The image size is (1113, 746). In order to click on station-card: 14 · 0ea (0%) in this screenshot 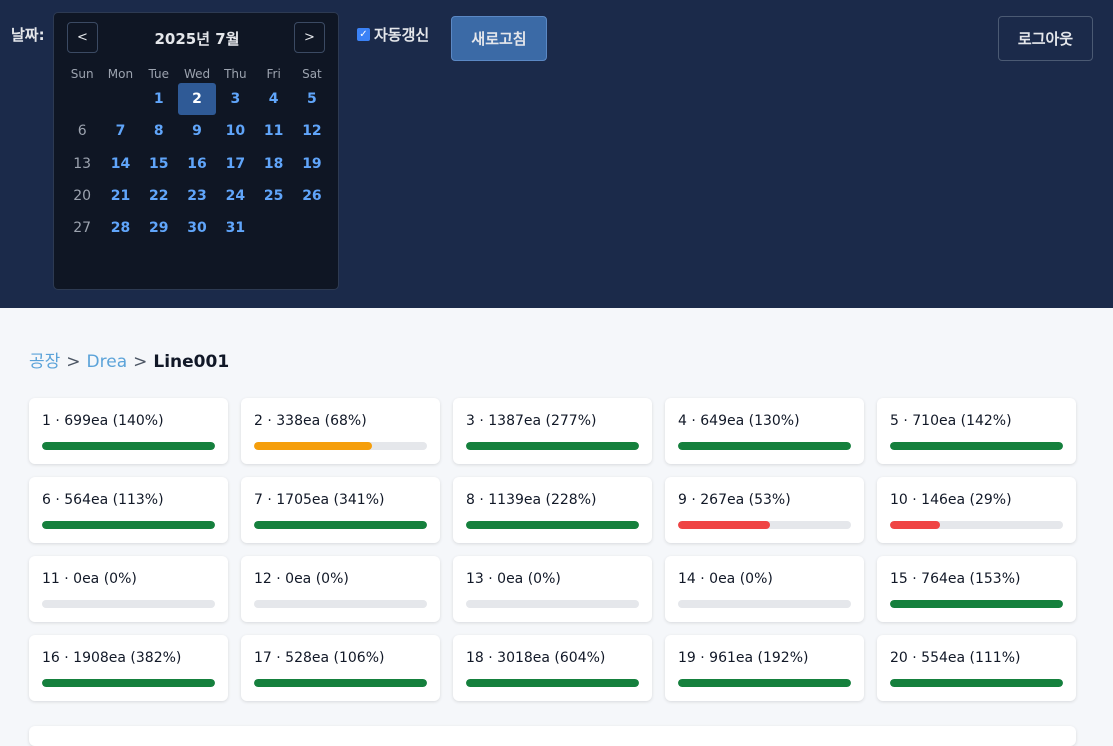, I will do `click(764, 589)`.